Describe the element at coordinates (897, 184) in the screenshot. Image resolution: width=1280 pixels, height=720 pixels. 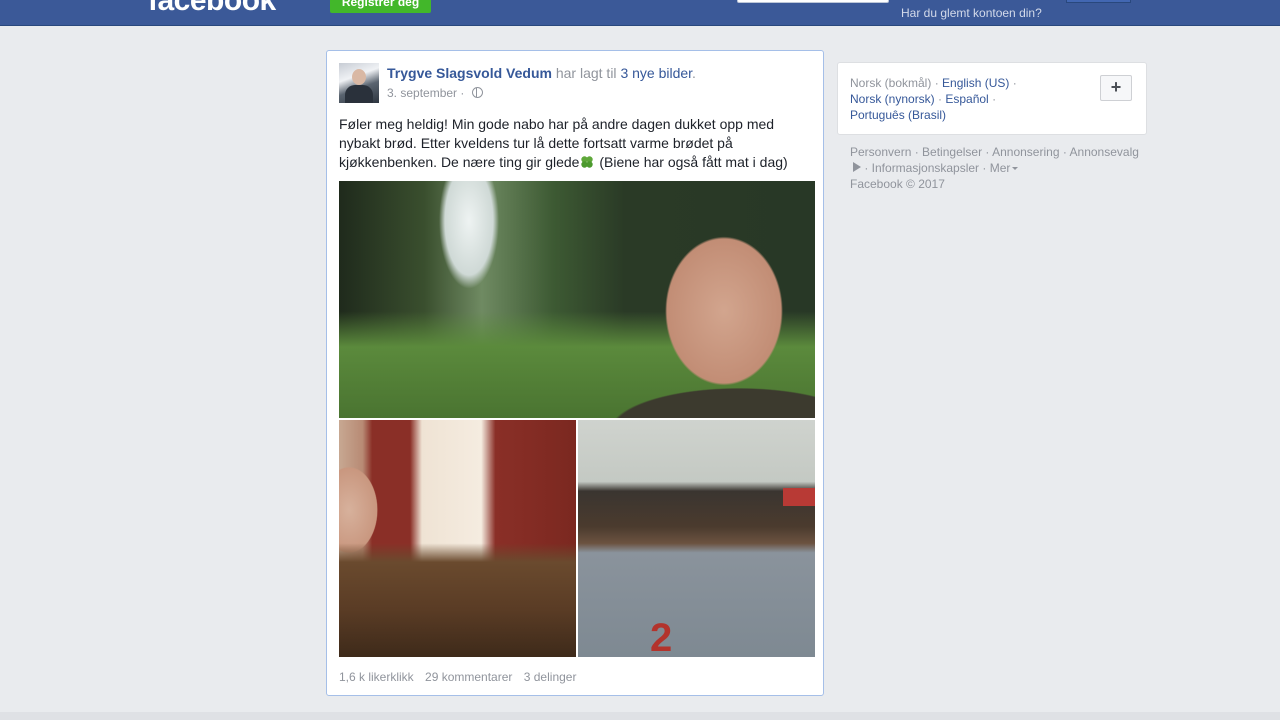
I see `copyright: Facebook © 2017` at that location.